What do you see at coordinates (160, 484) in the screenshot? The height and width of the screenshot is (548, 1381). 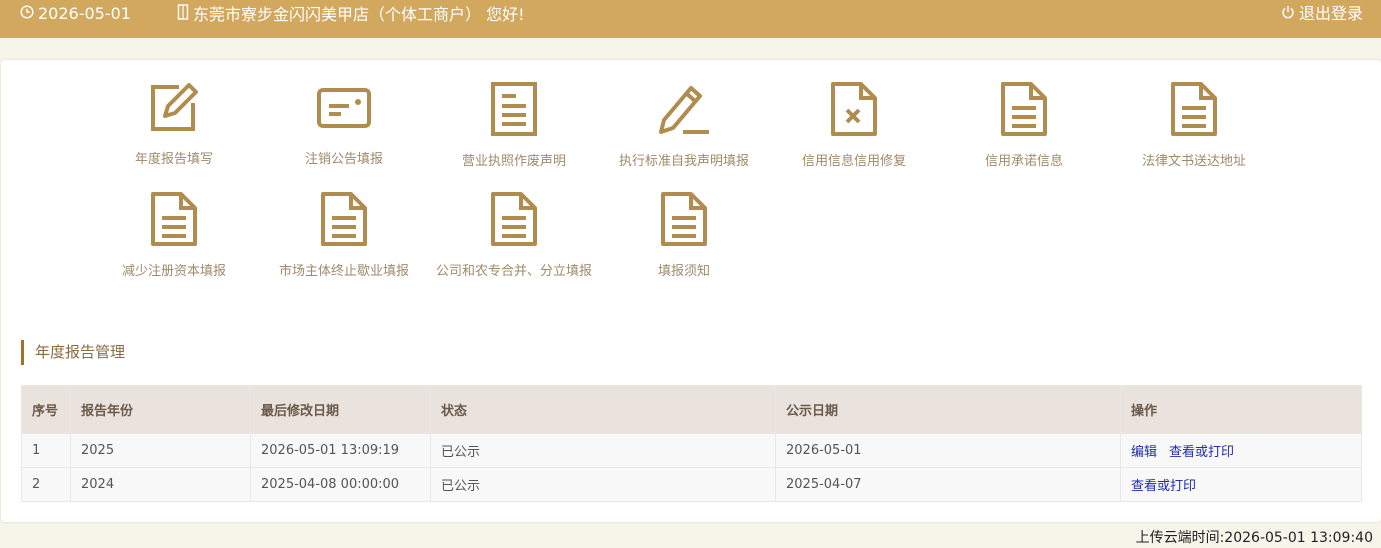 I see `cell-year: 2024` at bounding box center [160, 484].